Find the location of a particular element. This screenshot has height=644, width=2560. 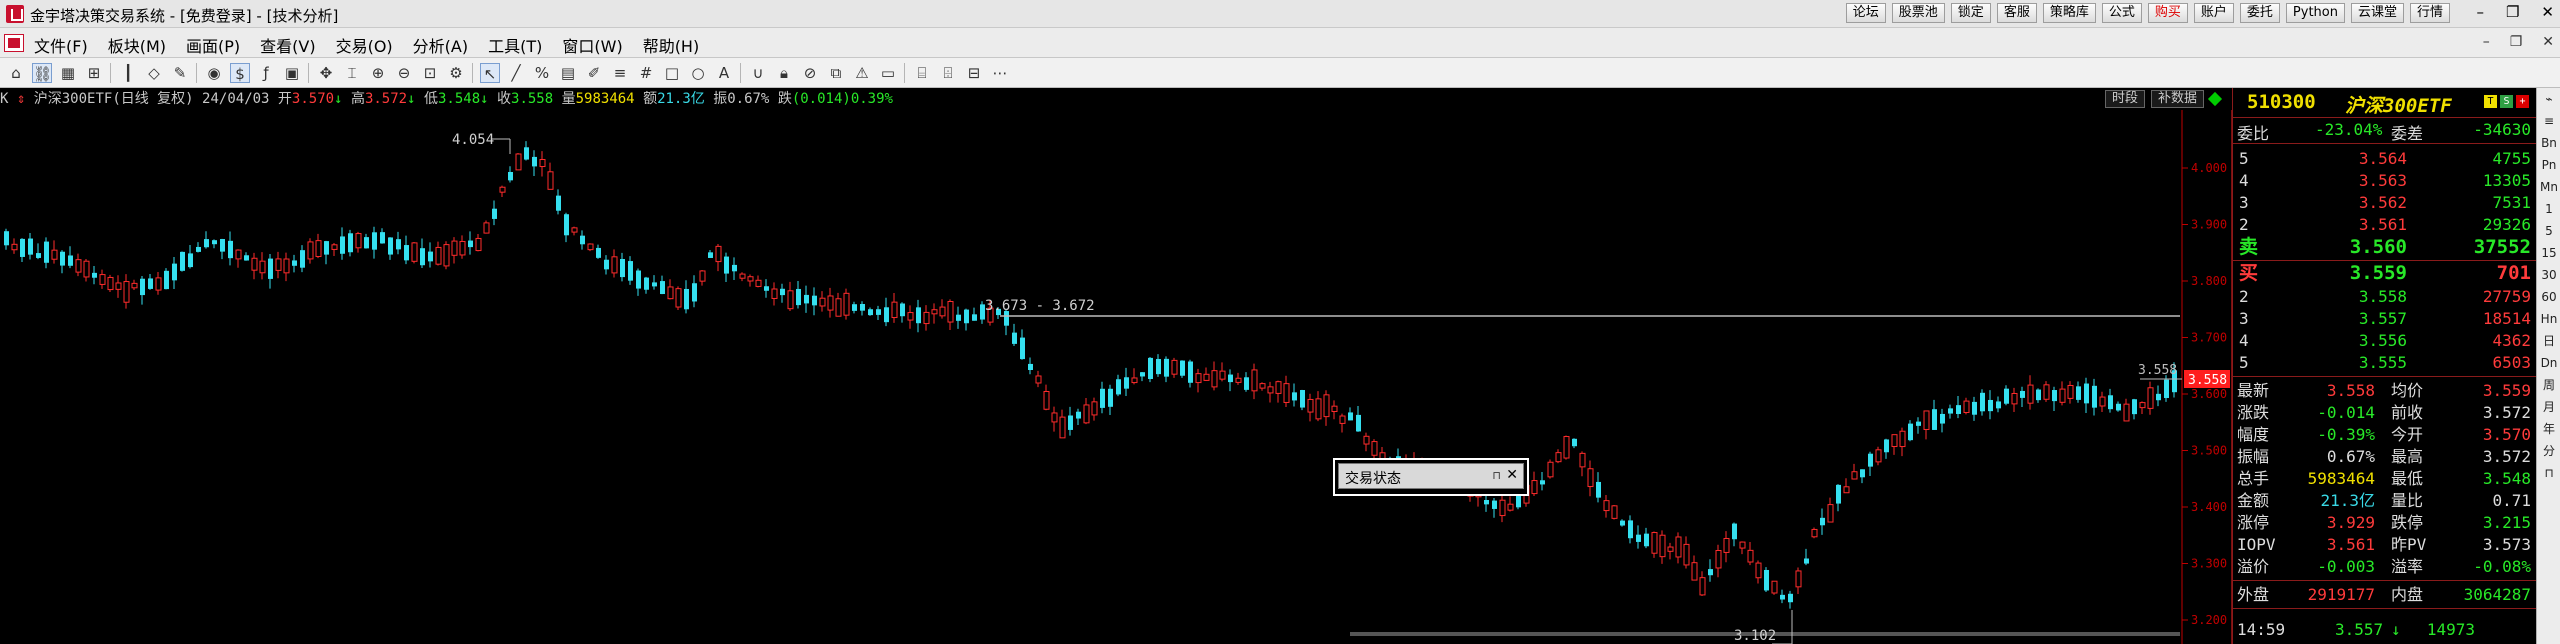

trade-status-titlebar: 交易状态 ⊓ ✕ is located at coordinates (1431, 476).